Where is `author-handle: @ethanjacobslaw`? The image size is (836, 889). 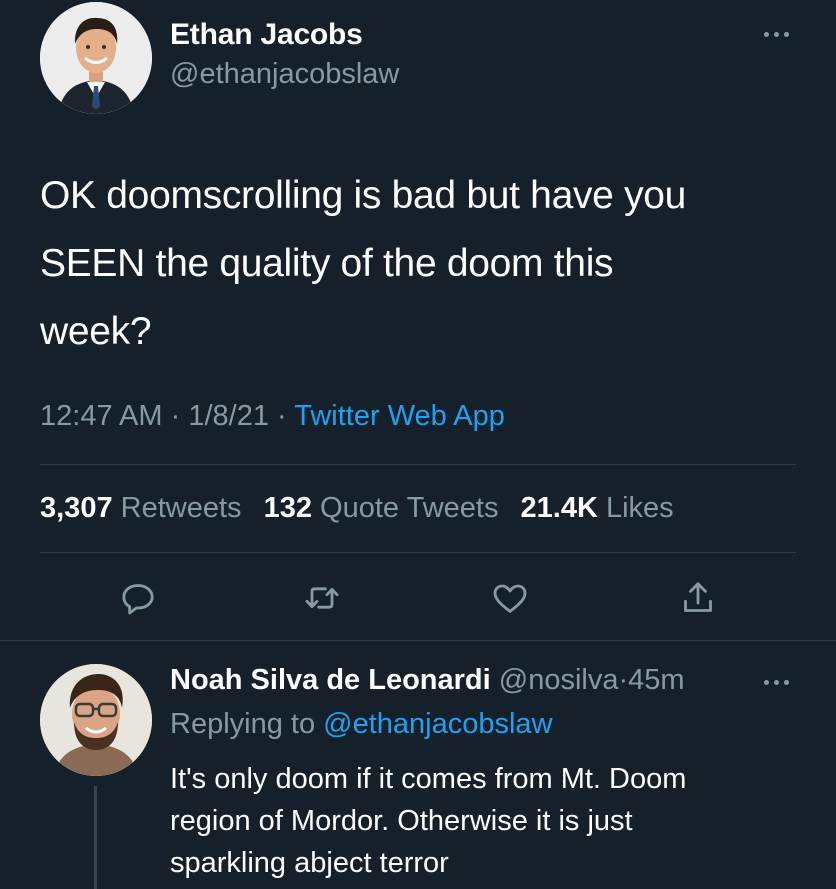 author-handle: @ethanjacobslaw is located at coordinates (284, 74).